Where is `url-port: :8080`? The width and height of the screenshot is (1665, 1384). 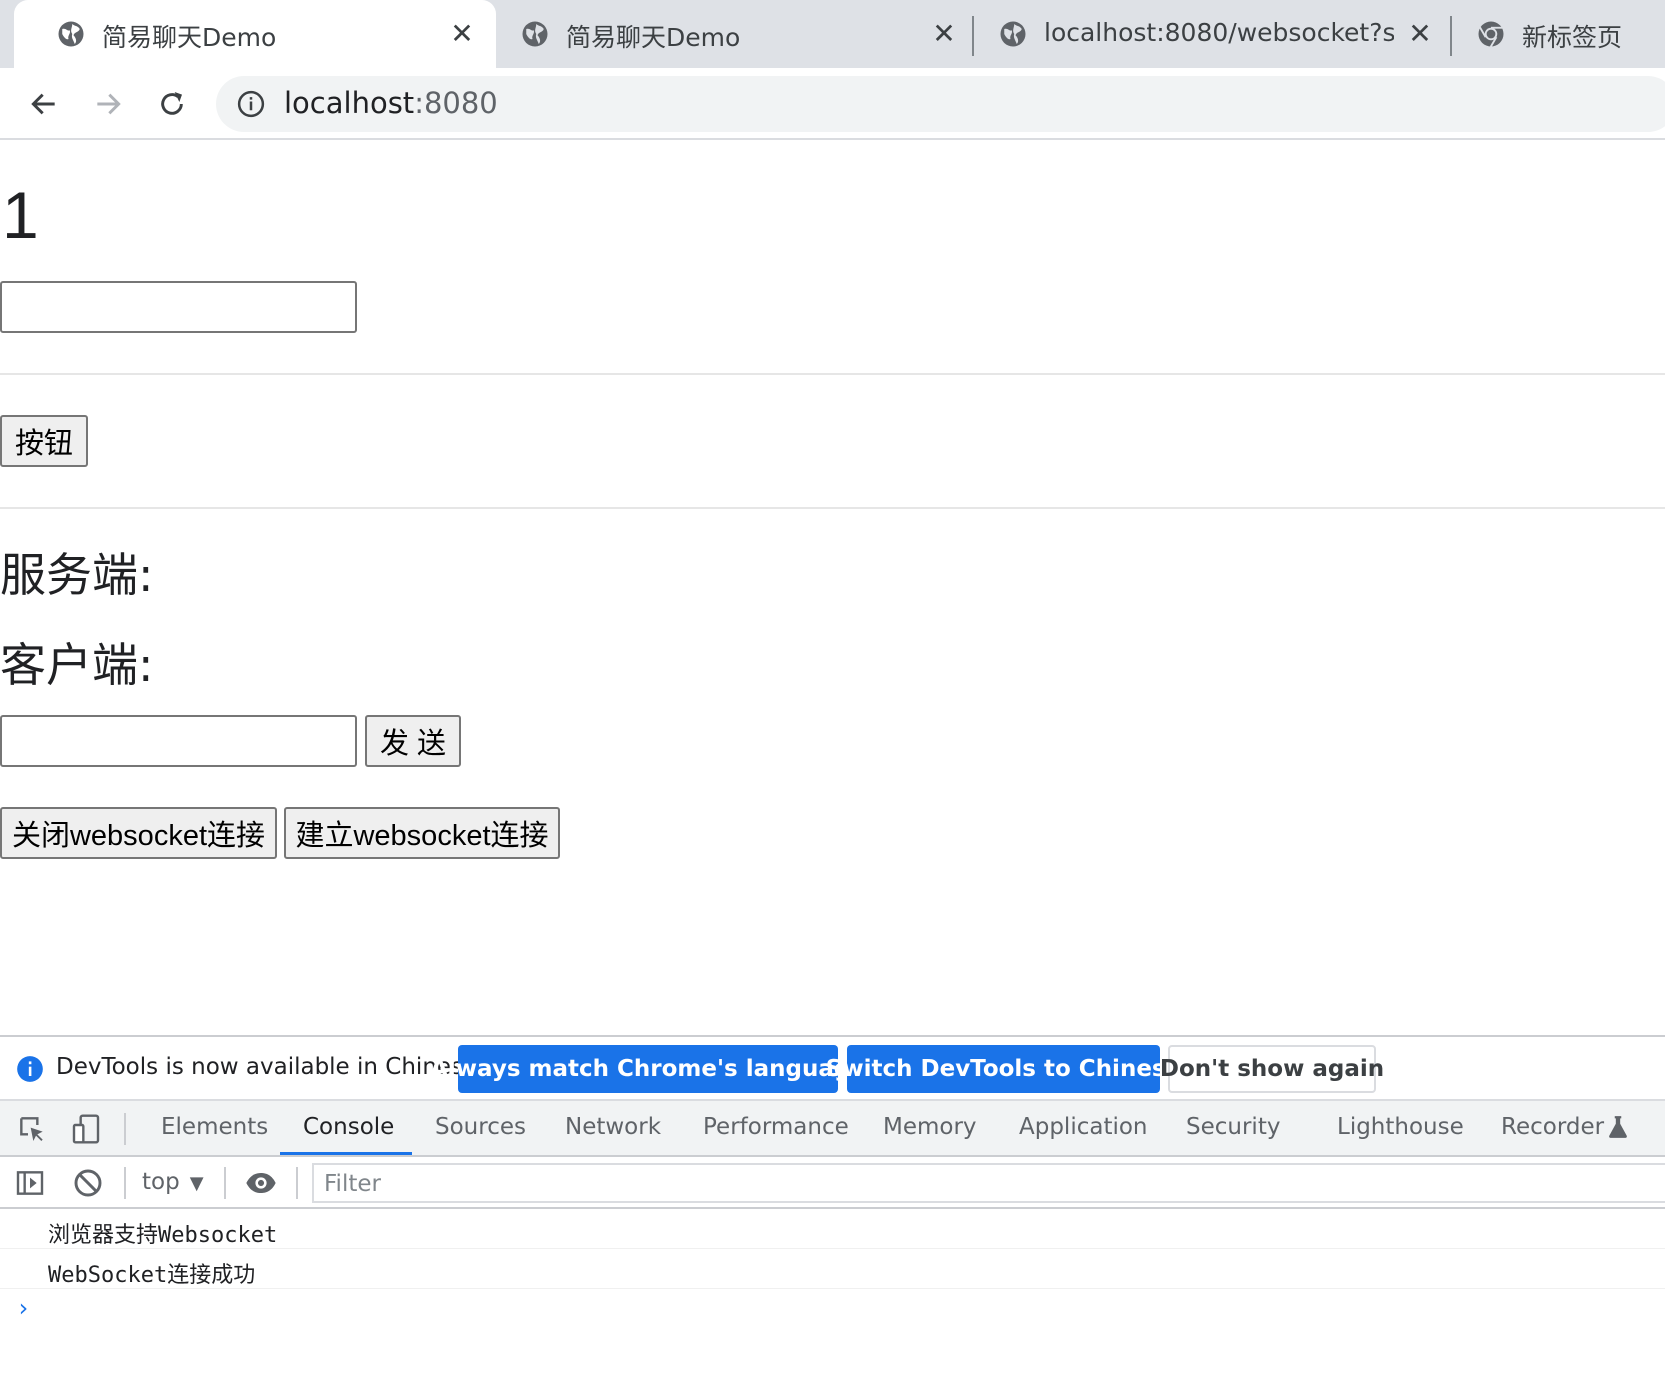
url-port: :8080 is located at coordinates (456, 103).